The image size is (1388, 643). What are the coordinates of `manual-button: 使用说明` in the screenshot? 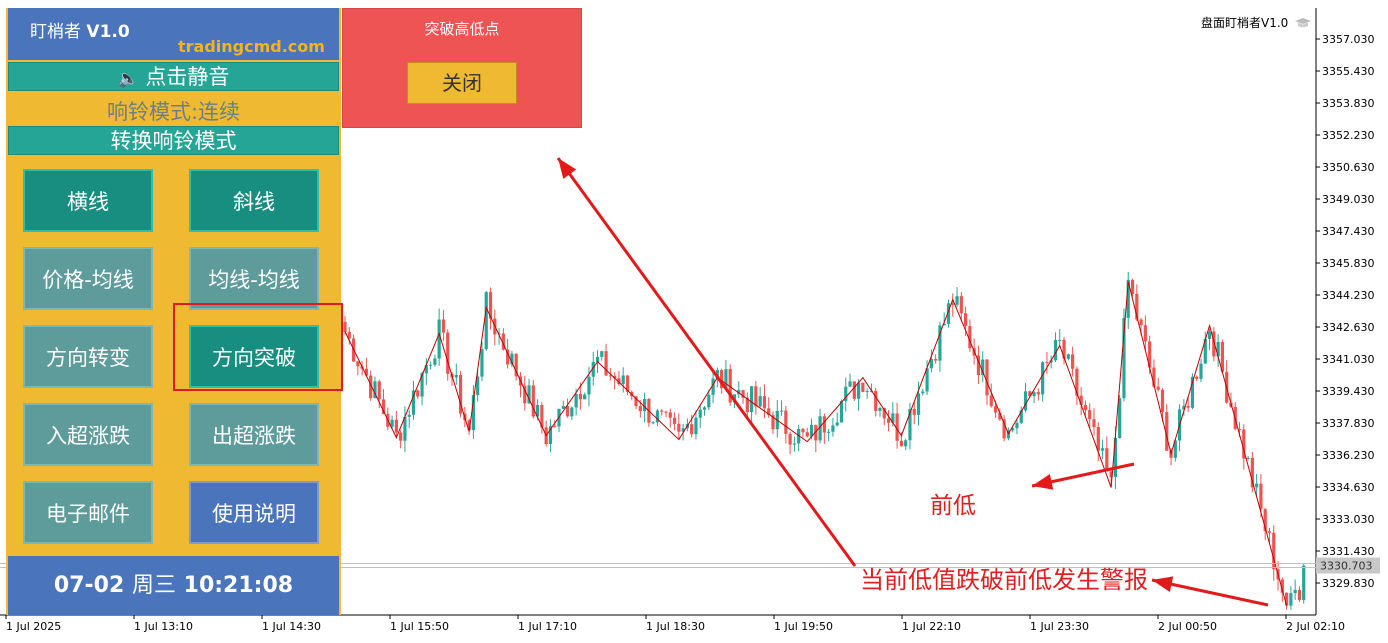 It's located at (254, 512).